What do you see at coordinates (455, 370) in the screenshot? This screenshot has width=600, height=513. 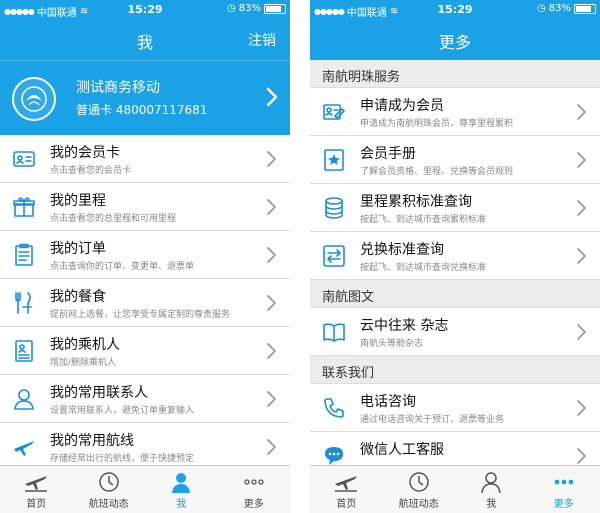 I see `section-header: 联系我们` at bounding box center [455, 370].